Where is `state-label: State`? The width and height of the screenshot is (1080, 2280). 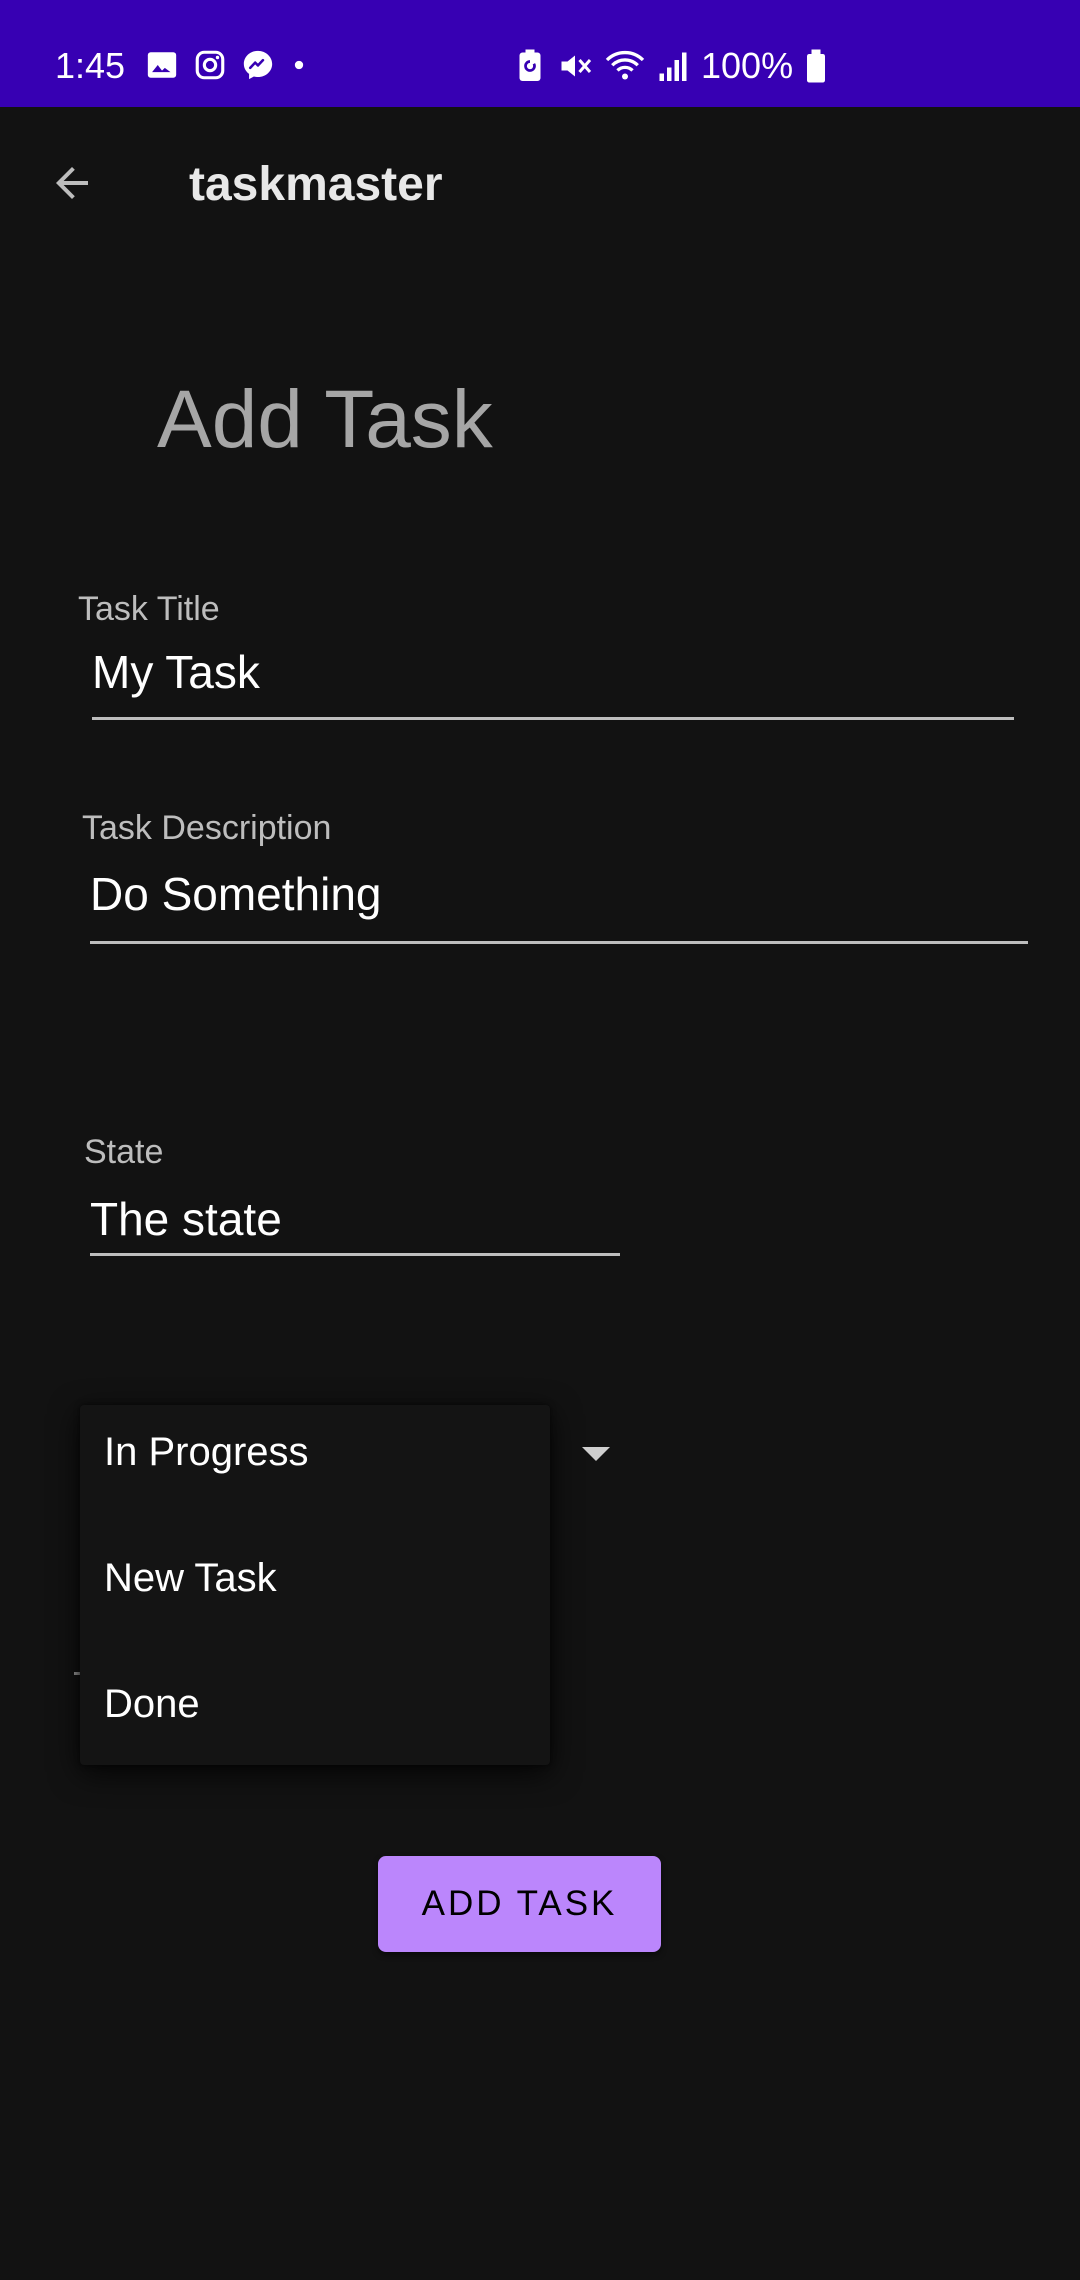
state-label: State is located at coordinates (124, 1152).